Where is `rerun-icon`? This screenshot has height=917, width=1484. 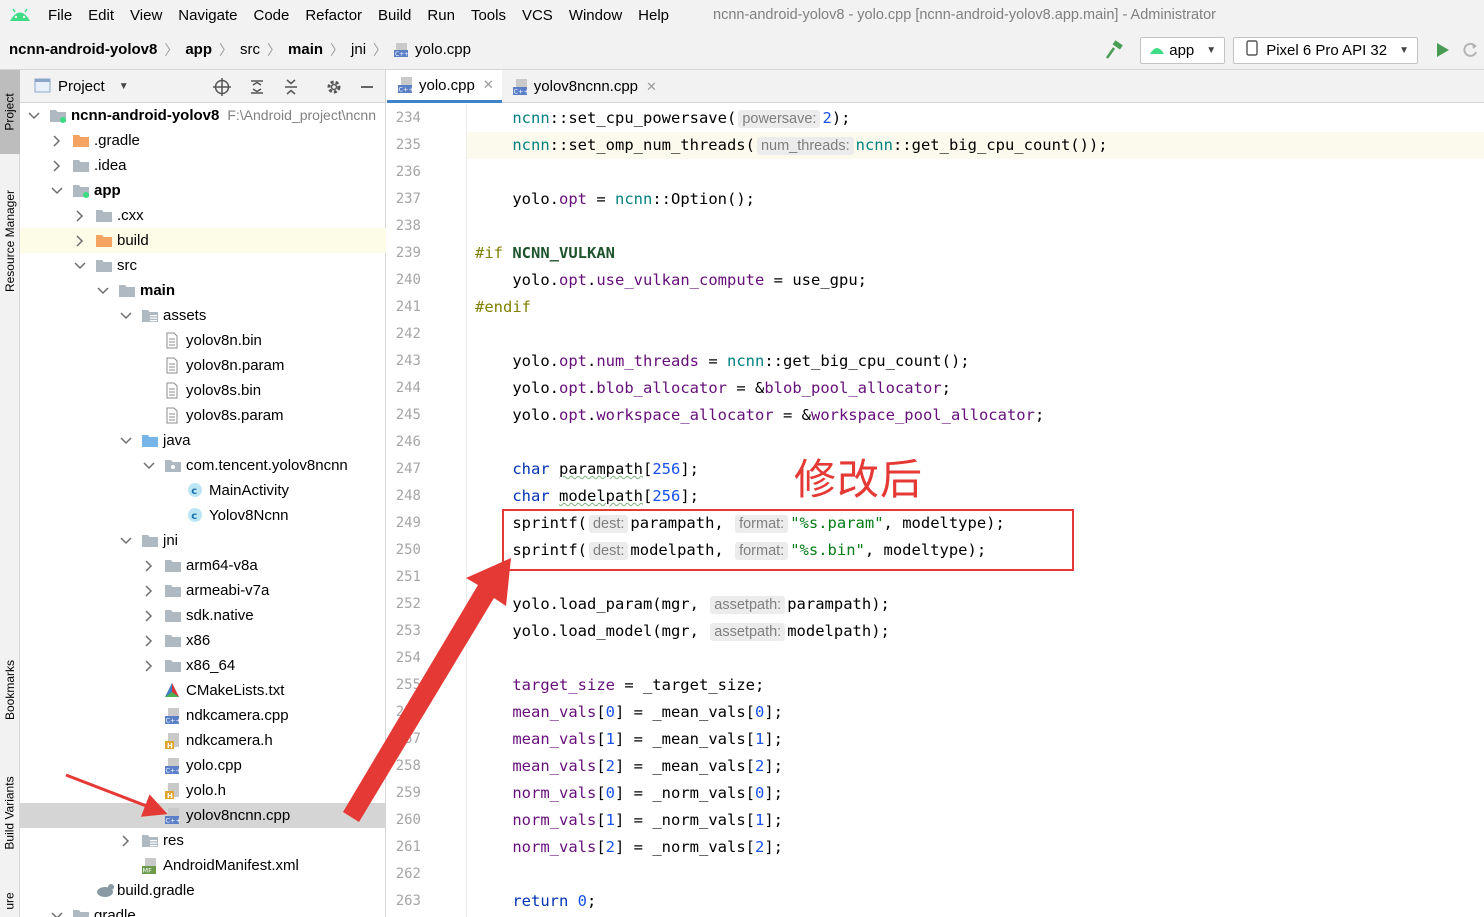
rerun-icon is located at coordinates (1470, 50).